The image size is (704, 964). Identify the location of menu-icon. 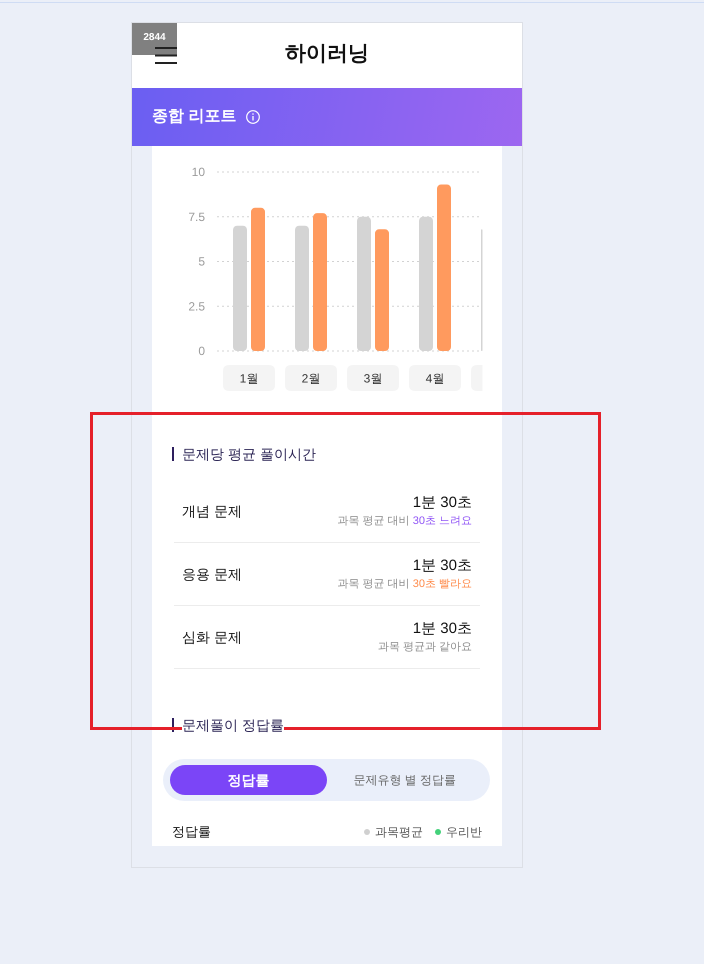
(166, 55).